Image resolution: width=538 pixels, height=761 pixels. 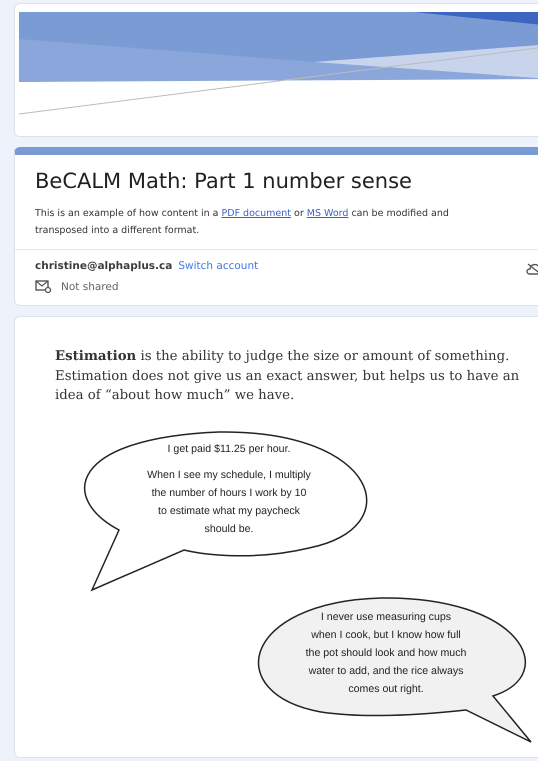 What do you see at coordinates (256, 213) in the screenshot?
I see `document-link: PDF document` at bounding box center [256, 213].